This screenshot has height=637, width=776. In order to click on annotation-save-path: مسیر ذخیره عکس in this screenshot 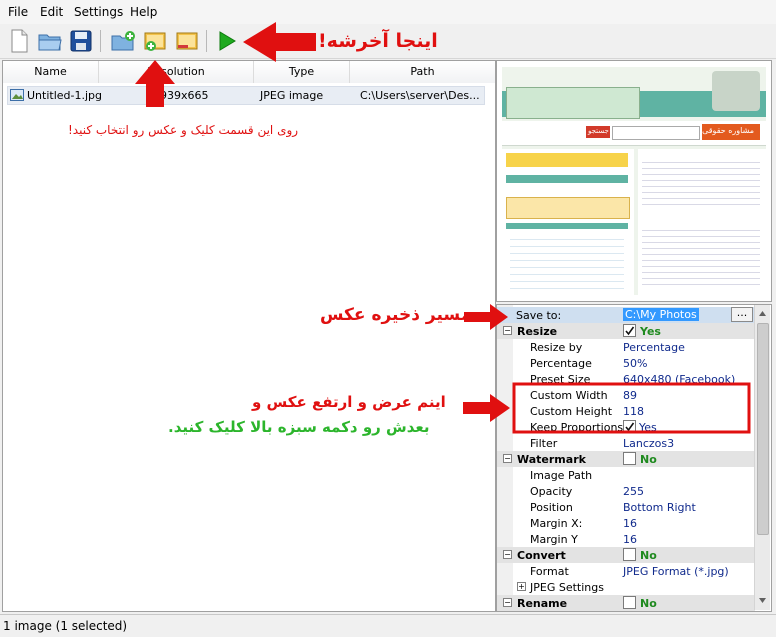, I will do `click(396, 315)`.